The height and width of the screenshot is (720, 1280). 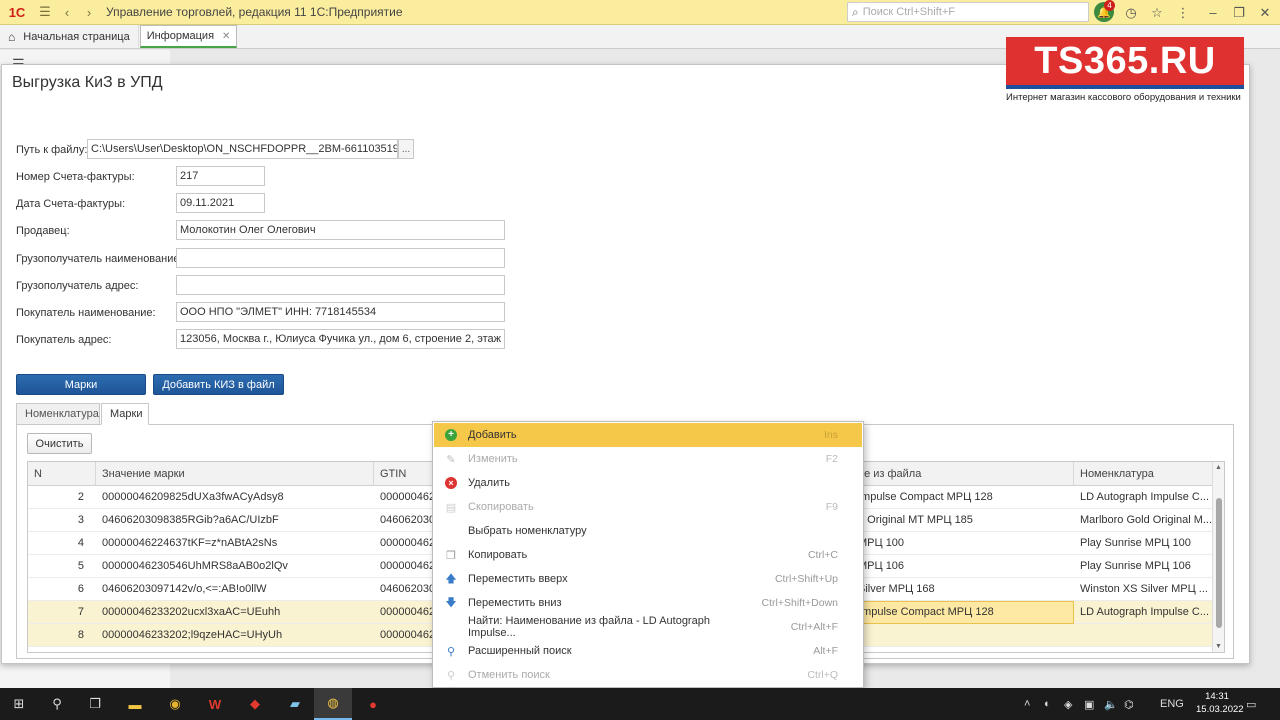 What do you see at coordinates (1220, 703) in the screenshot?
I see `taskbar-clock: 14:31 15.03.2022` at bounding box center [1220, 703].